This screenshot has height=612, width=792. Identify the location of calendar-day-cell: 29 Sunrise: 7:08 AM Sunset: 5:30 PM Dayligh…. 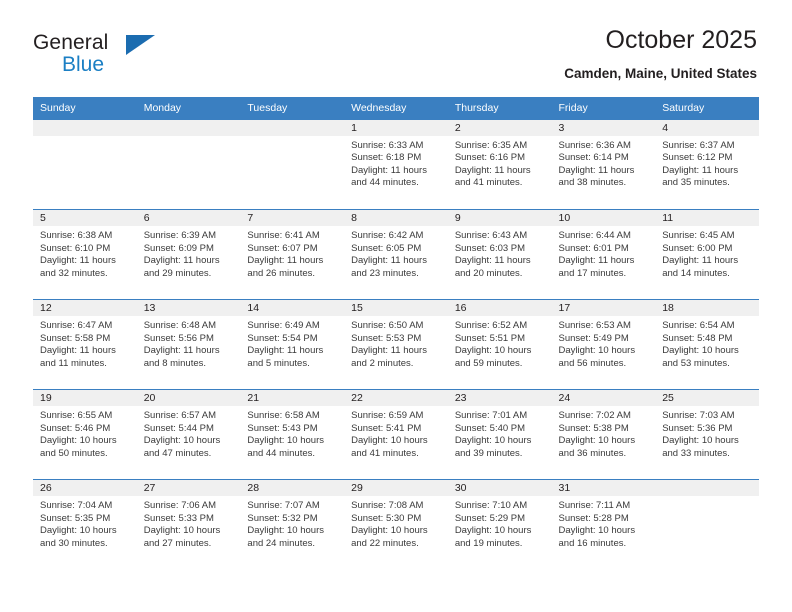
(396, 524).